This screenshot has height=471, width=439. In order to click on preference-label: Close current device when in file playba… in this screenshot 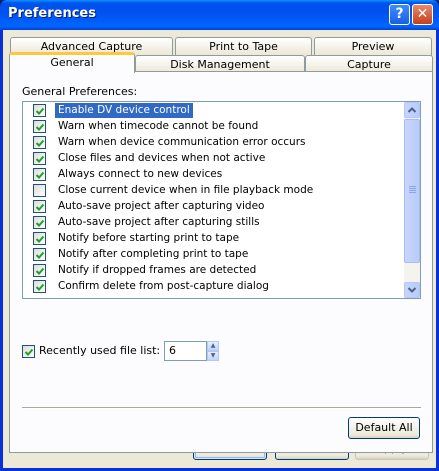, I will do `click(186, 190)`.